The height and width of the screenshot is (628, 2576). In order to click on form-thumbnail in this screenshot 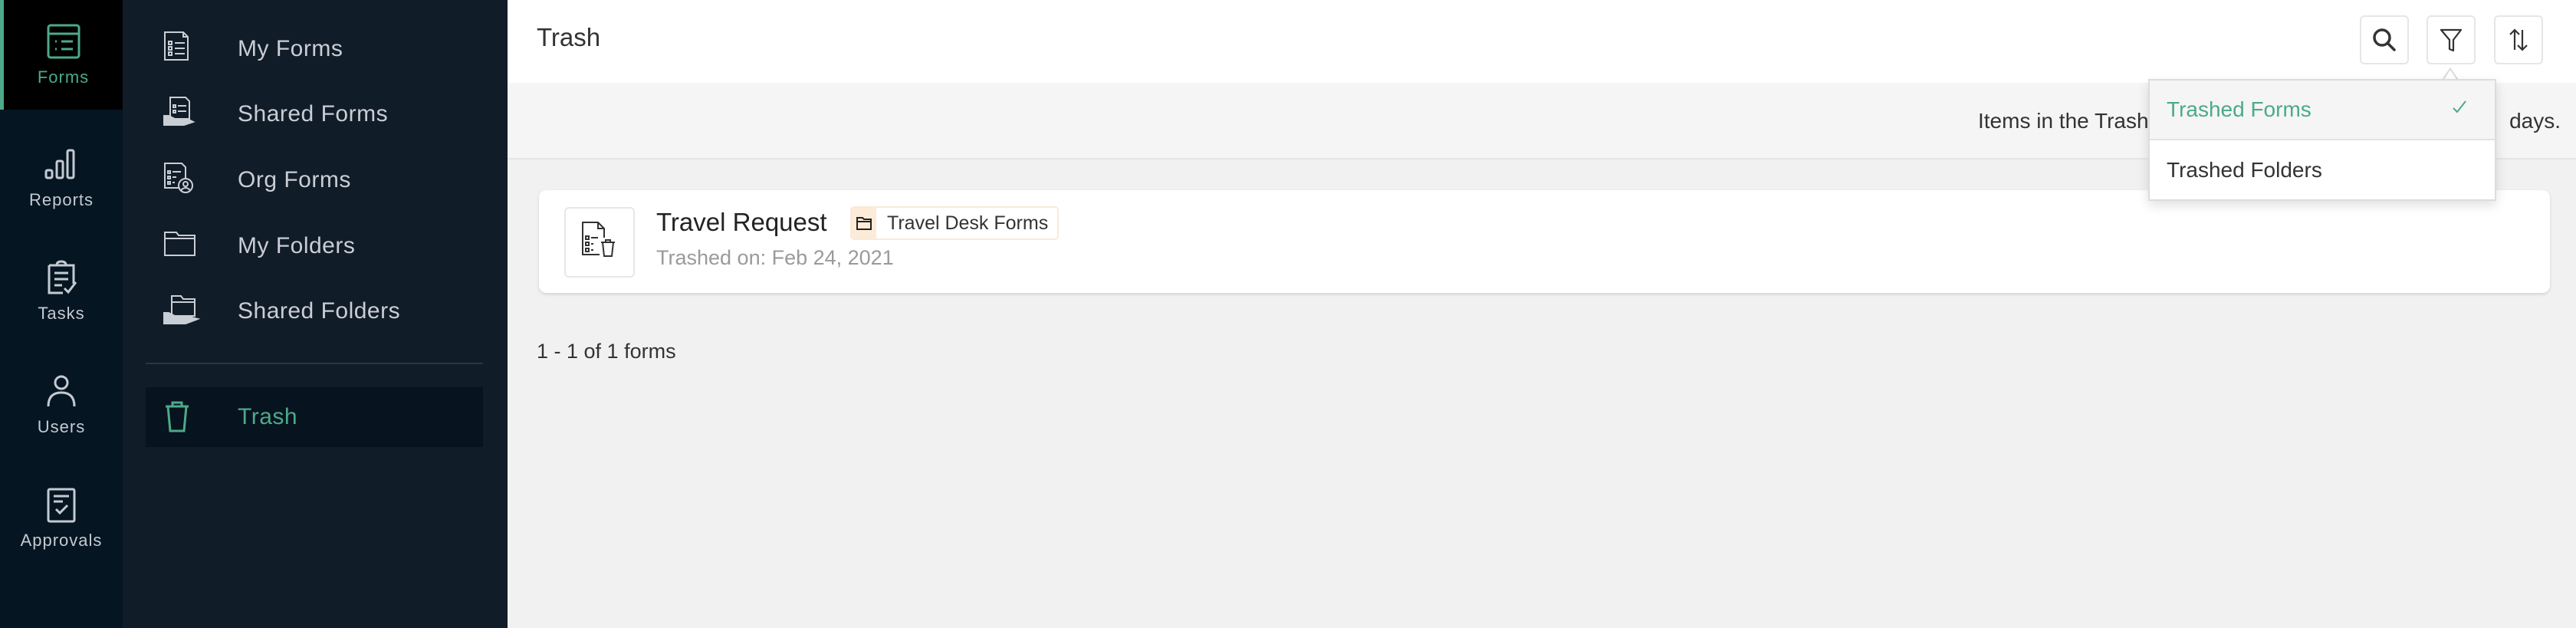, I will do `click(600, 243)`.